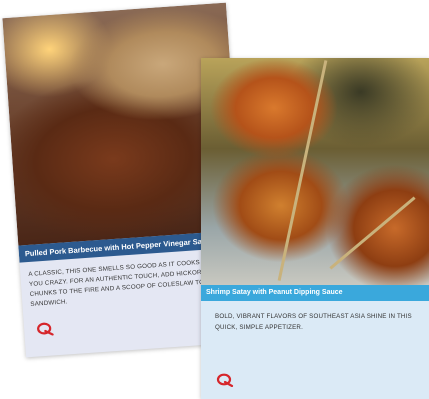 The image size is (429, 399). I want to click on recipe-title-band: Shrimp Satay with Peanut Dipping Sauce, so click(315, 293).